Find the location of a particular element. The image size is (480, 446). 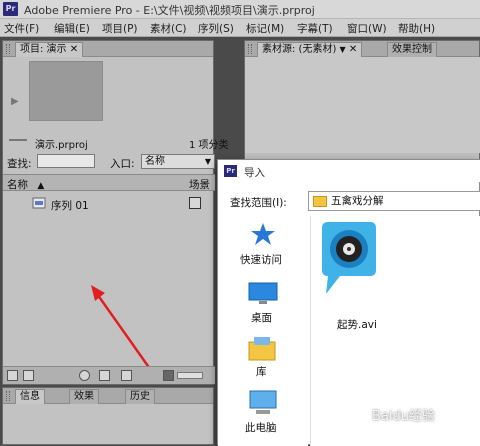

project-toolbar is located at coordinates (109, 375).